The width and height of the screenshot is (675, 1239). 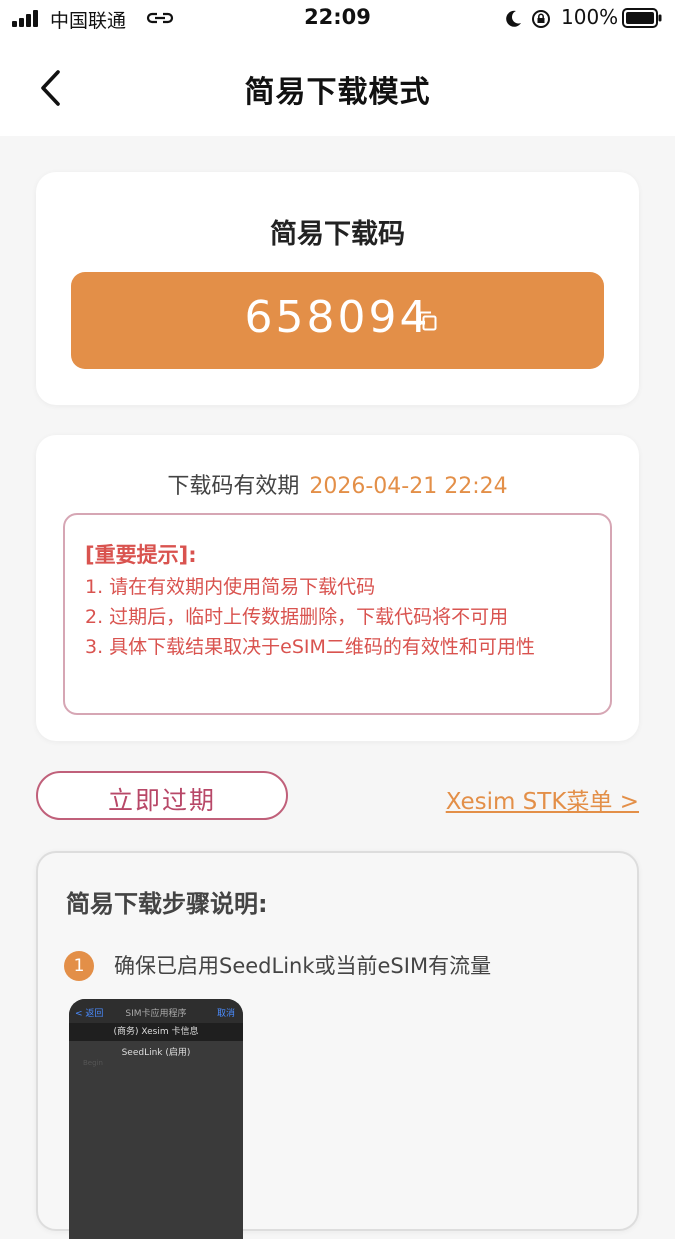 I want to click on copy-icon, so click(x=428, y=321).